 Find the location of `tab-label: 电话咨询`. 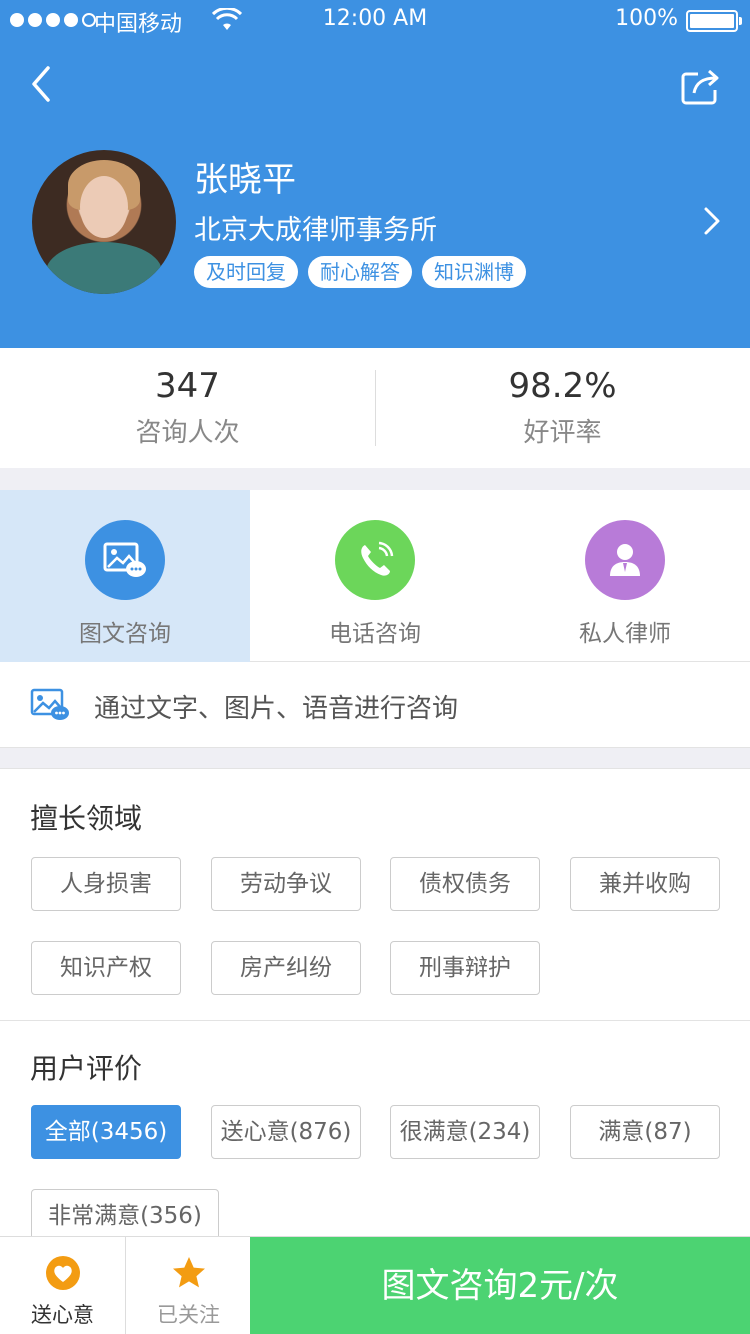

tab-label: 电话咨询 is located at coordinates (375, 634).